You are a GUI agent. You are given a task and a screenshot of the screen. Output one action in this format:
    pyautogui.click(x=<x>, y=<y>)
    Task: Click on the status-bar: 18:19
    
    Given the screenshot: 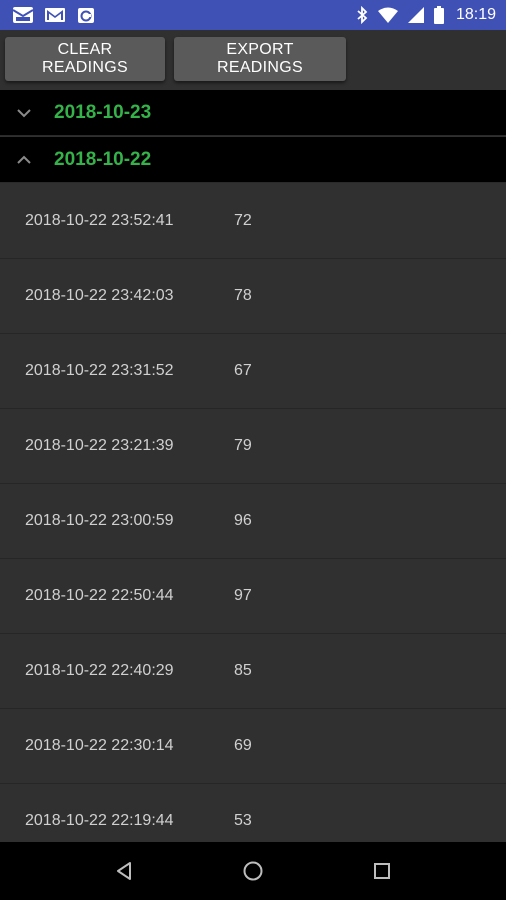 What is the action you would take?
    pyautogui.click(x=253, y=15)
    